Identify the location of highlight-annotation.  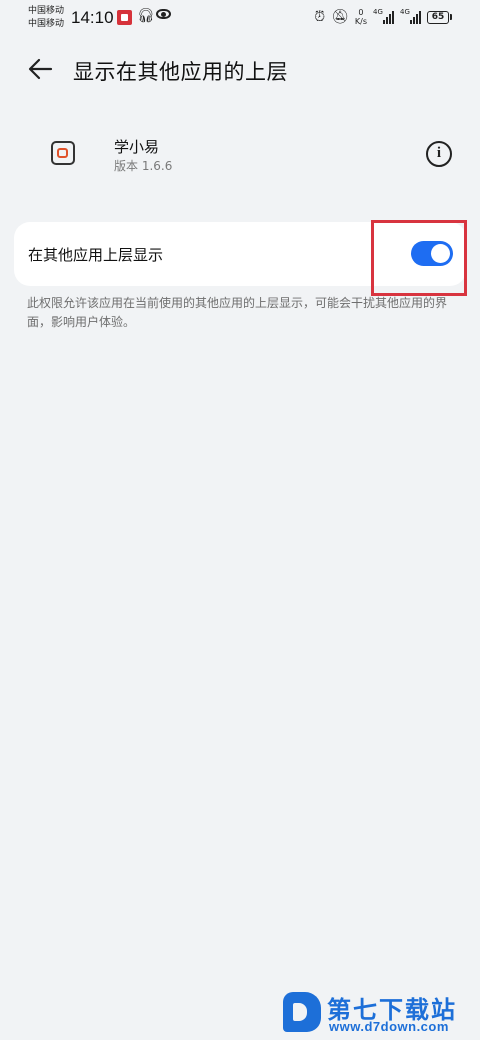
(419, 258).